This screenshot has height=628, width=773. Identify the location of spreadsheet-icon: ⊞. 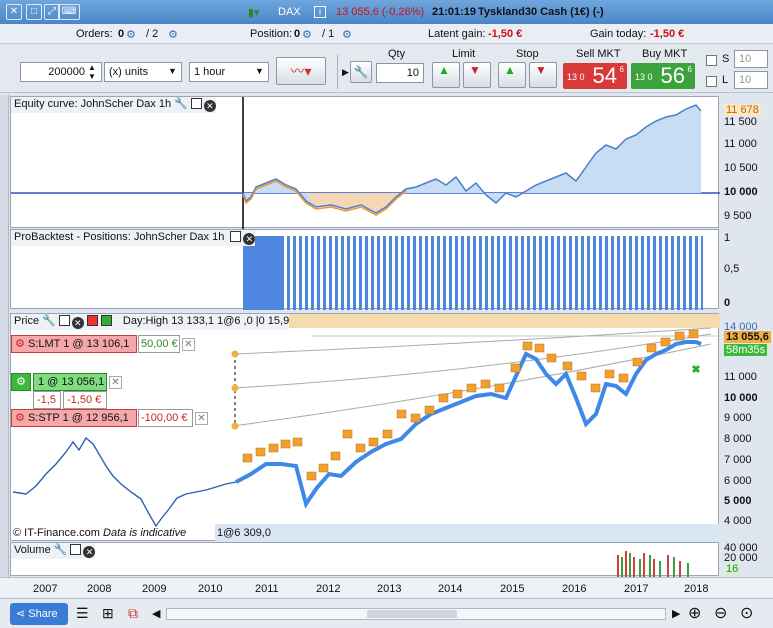
(108, 613).